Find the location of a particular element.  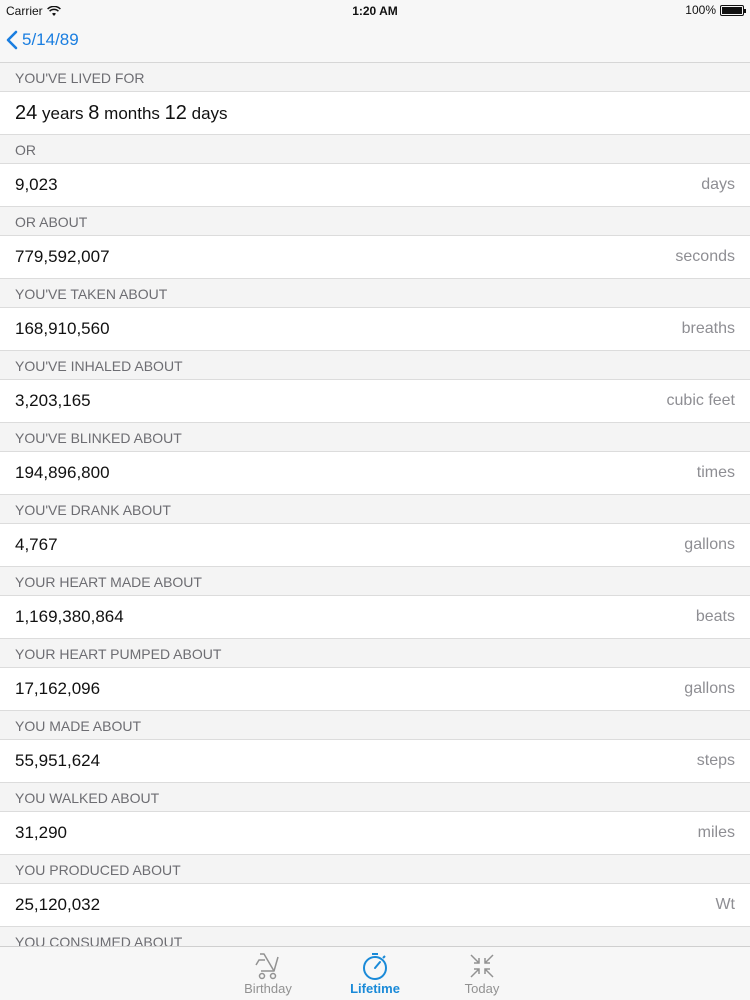

section-header: YOUR HEART MADE ABOUT is located at coordinates (375, 581).